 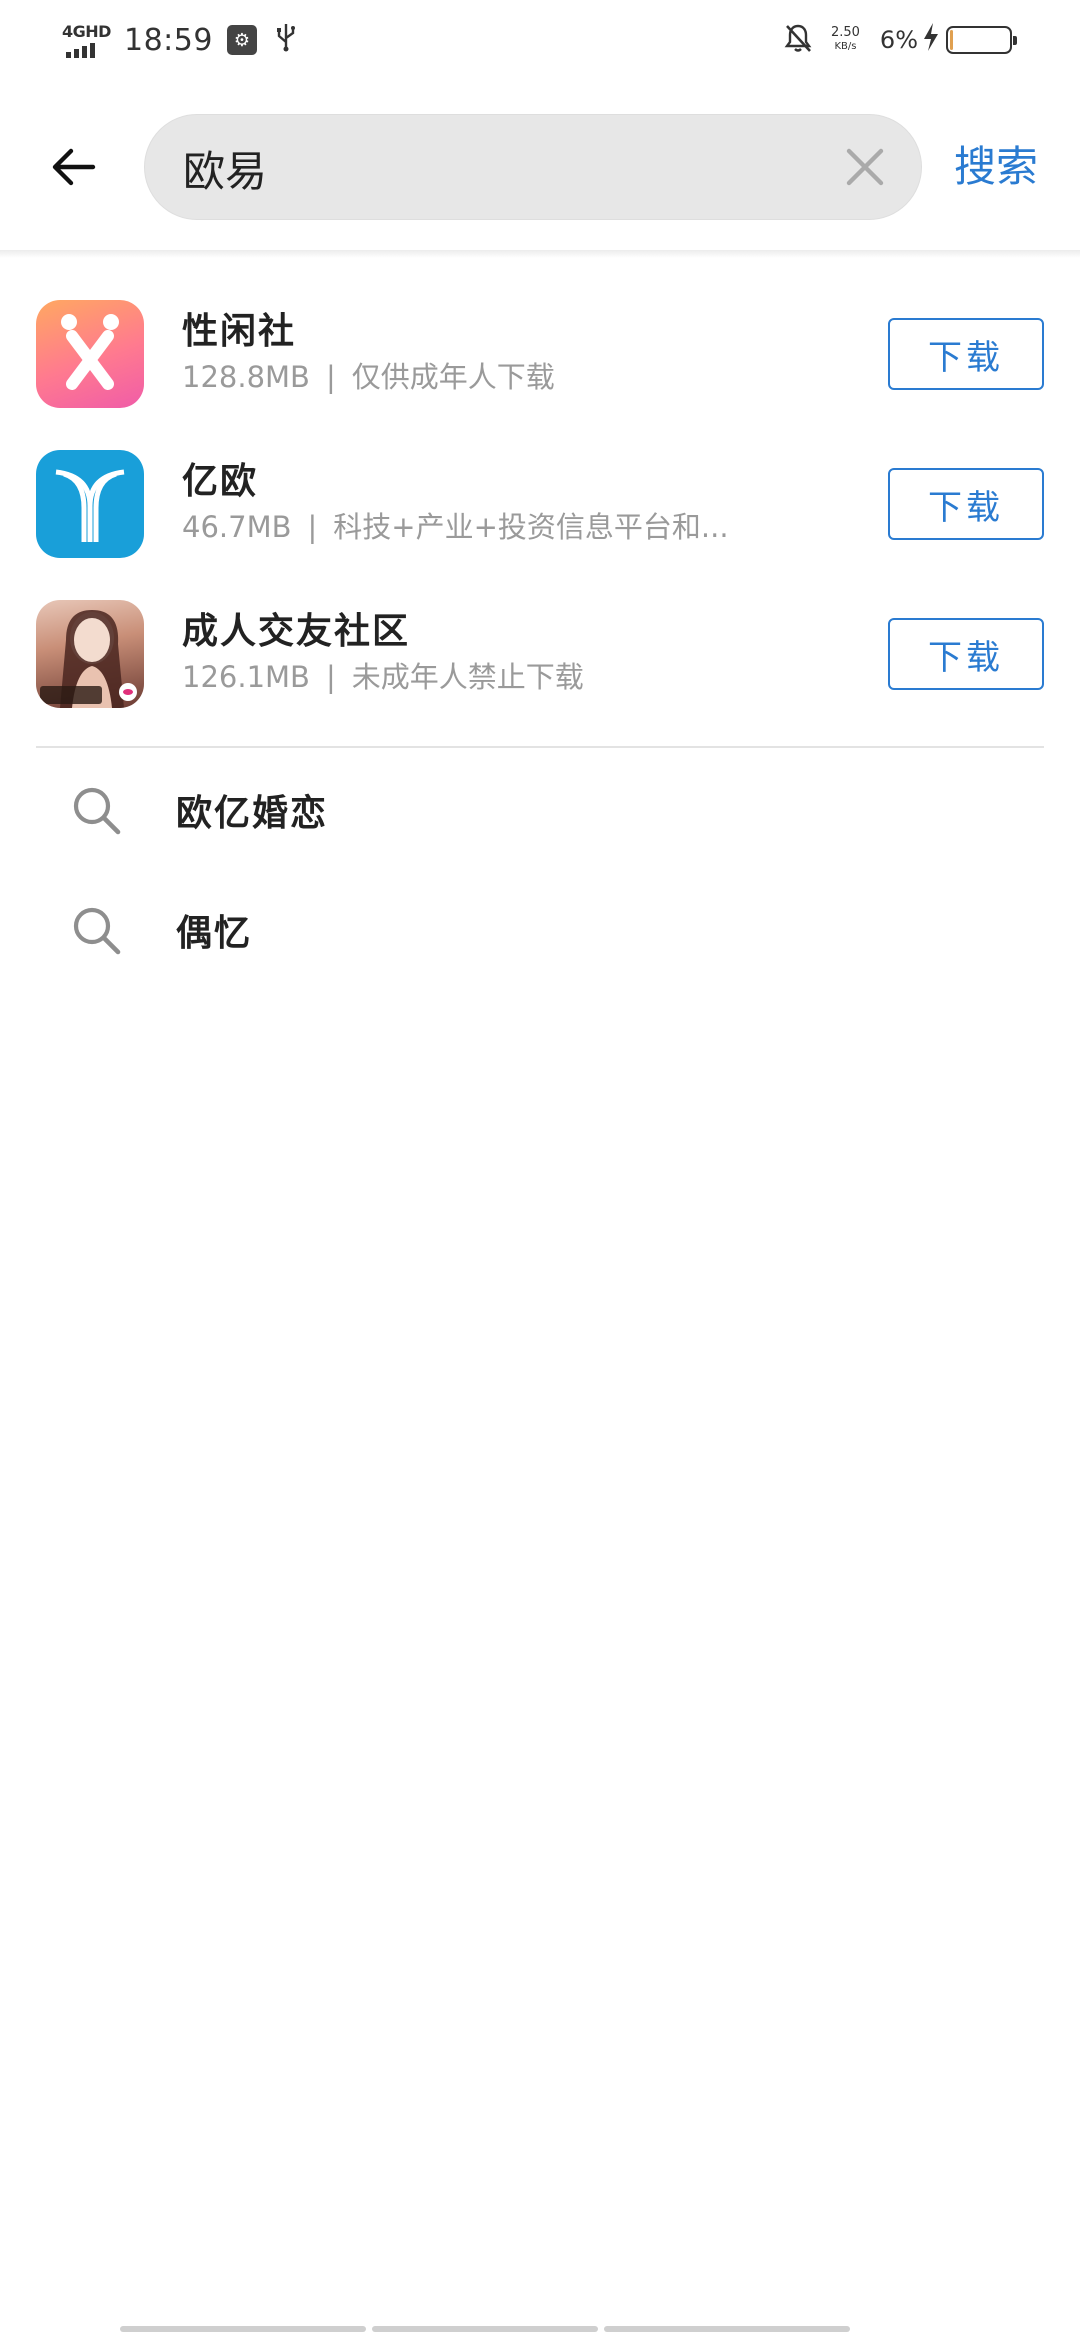 I want to click on app-name: 亿欧, so click(x=220, y=481).